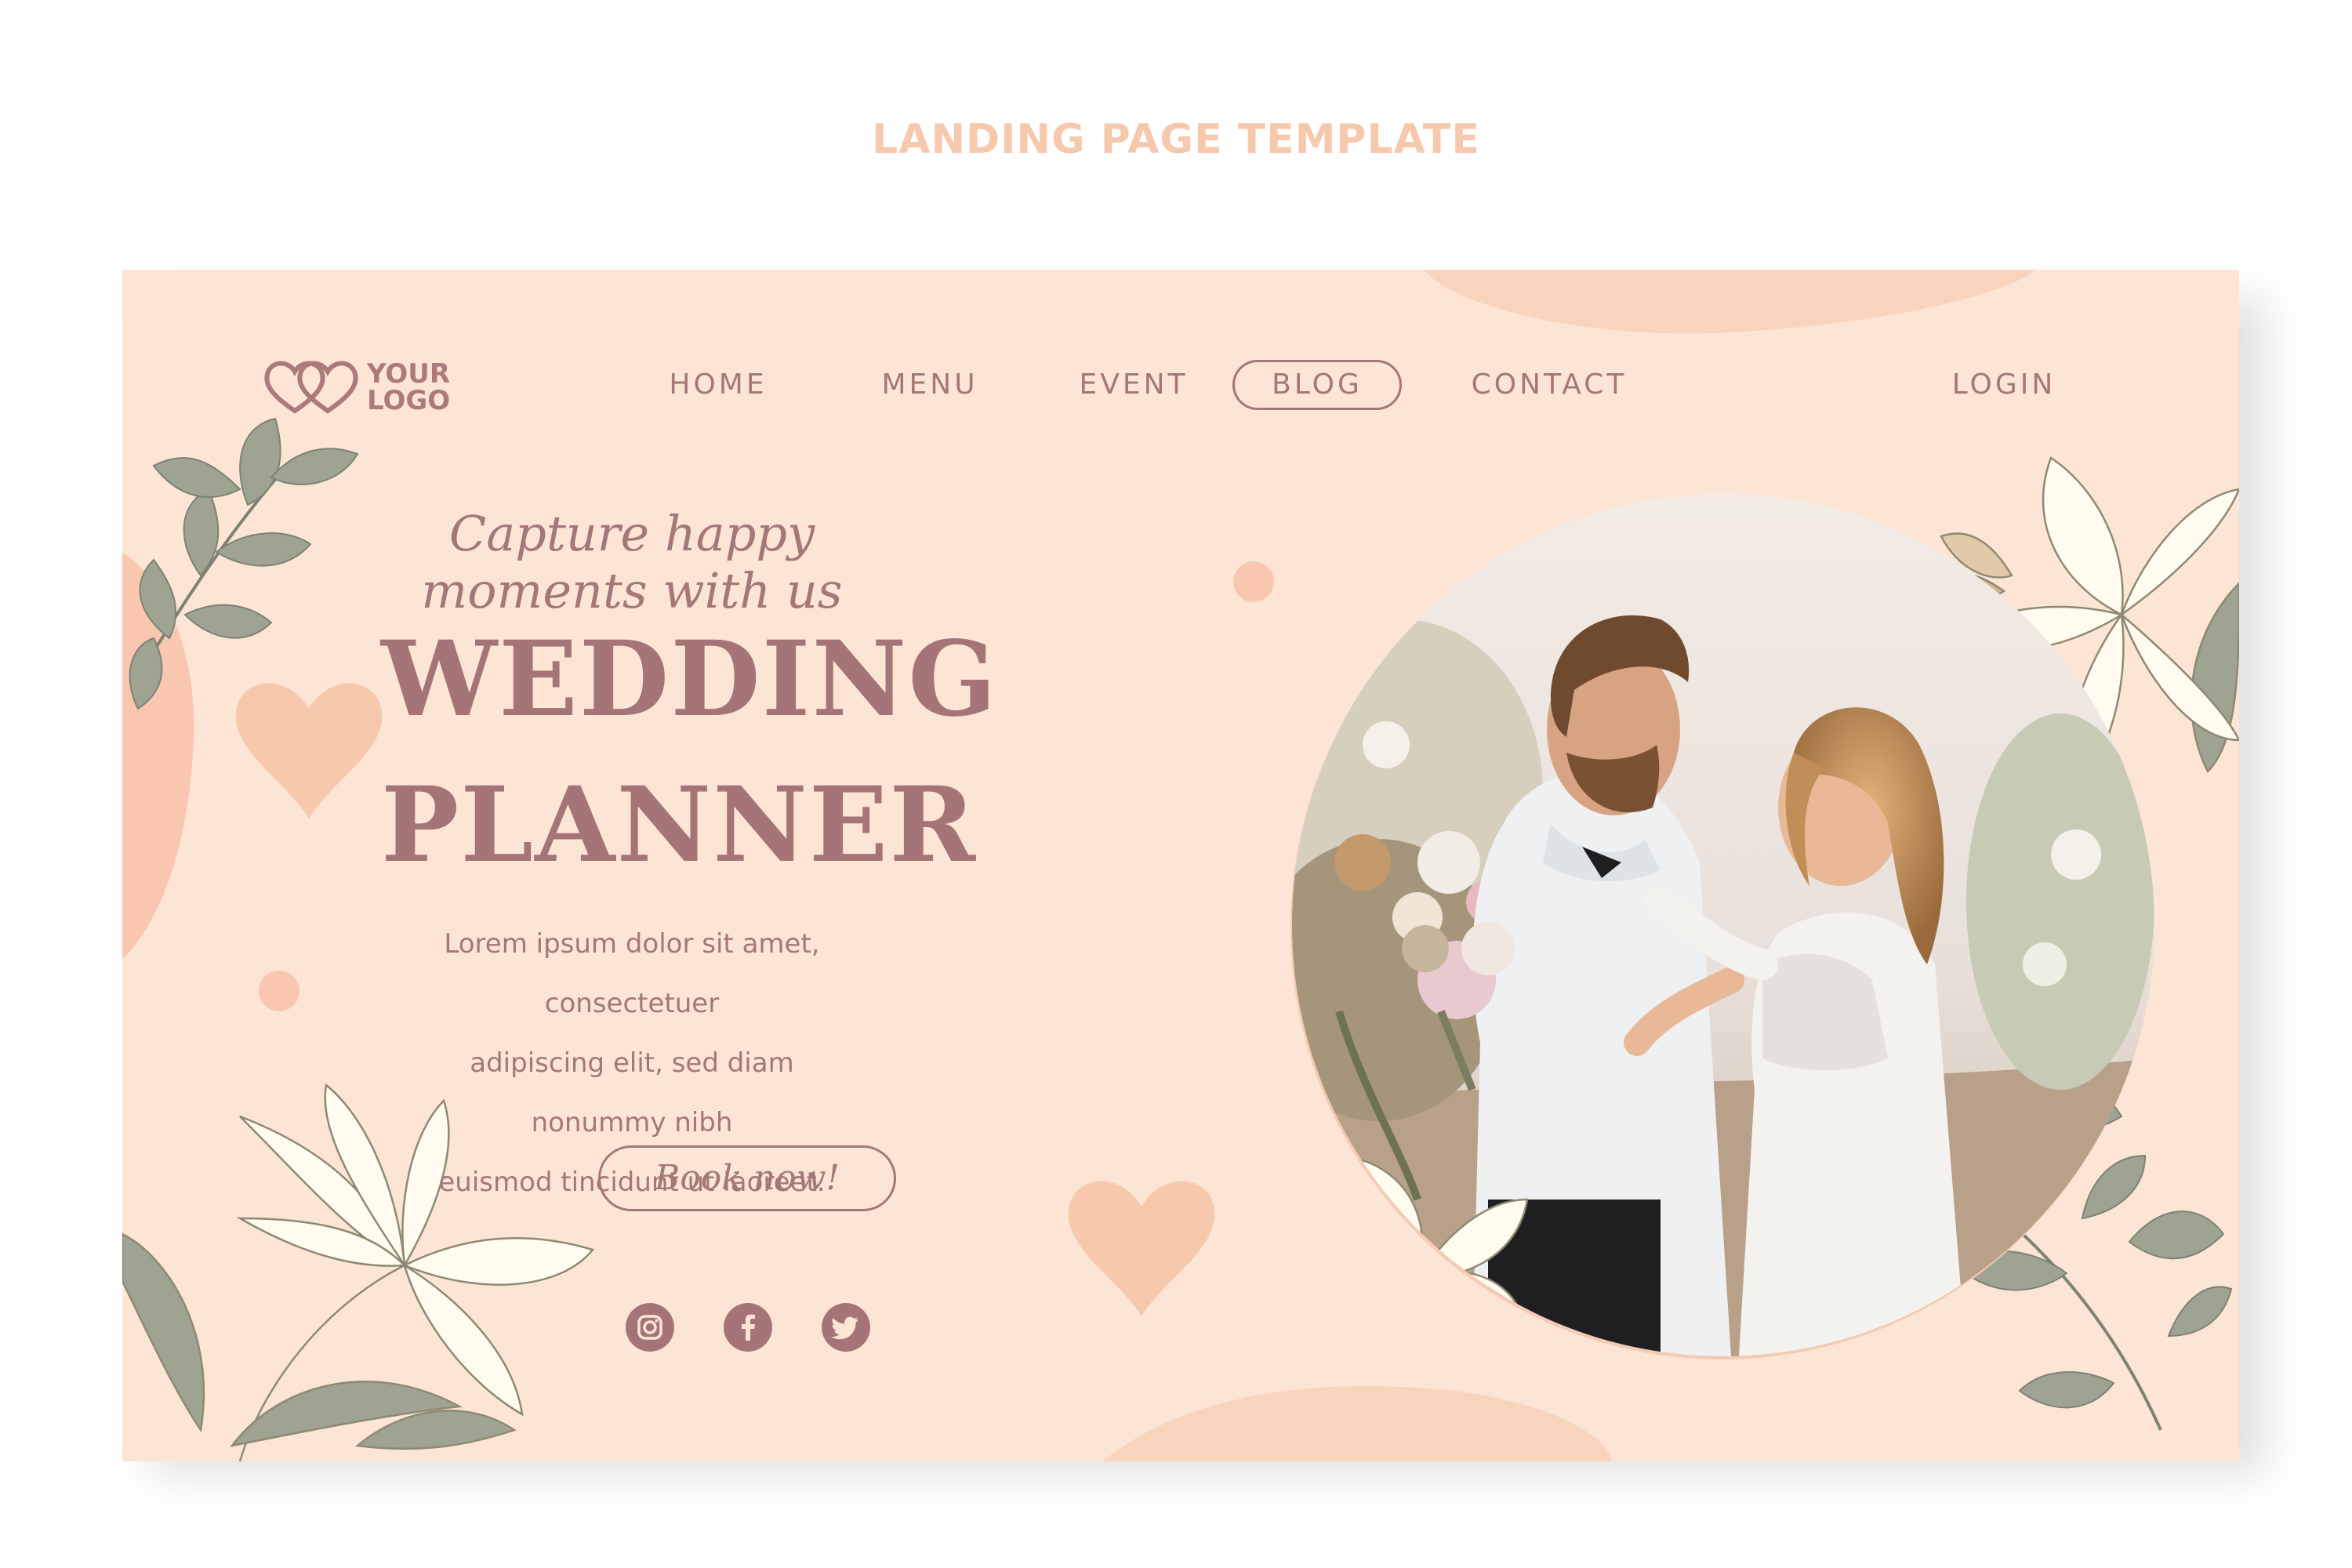 The width and height of the screenshot is (2352, 1568). What do you see at coordinates (747, 1178) in the screenshot?
I see `book-now-button: Book now!` at bounding box center [747, 1178].